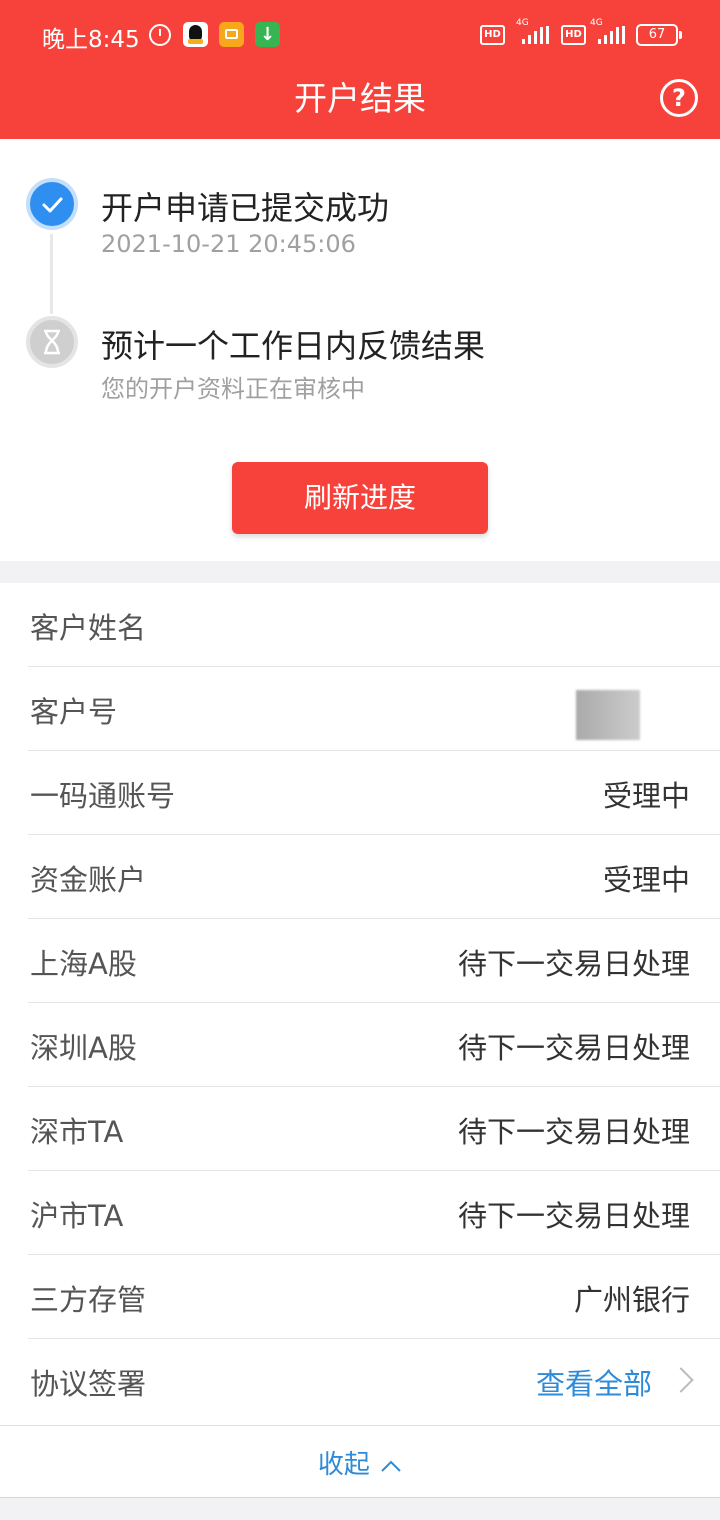 The height and width of the screenshot is (1520, 720). What do you see at coordinates (360, 1045) in the screenshot?
I see `detail-row: 深圳A股 待下一交易日处理` at bounding box center [360, 1045].